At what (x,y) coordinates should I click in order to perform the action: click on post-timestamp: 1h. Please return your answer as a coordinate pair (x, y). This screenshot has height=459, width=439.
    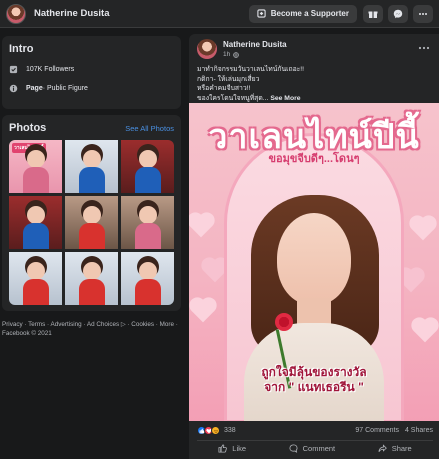
    Looking at the image, I should click on (226, 54).